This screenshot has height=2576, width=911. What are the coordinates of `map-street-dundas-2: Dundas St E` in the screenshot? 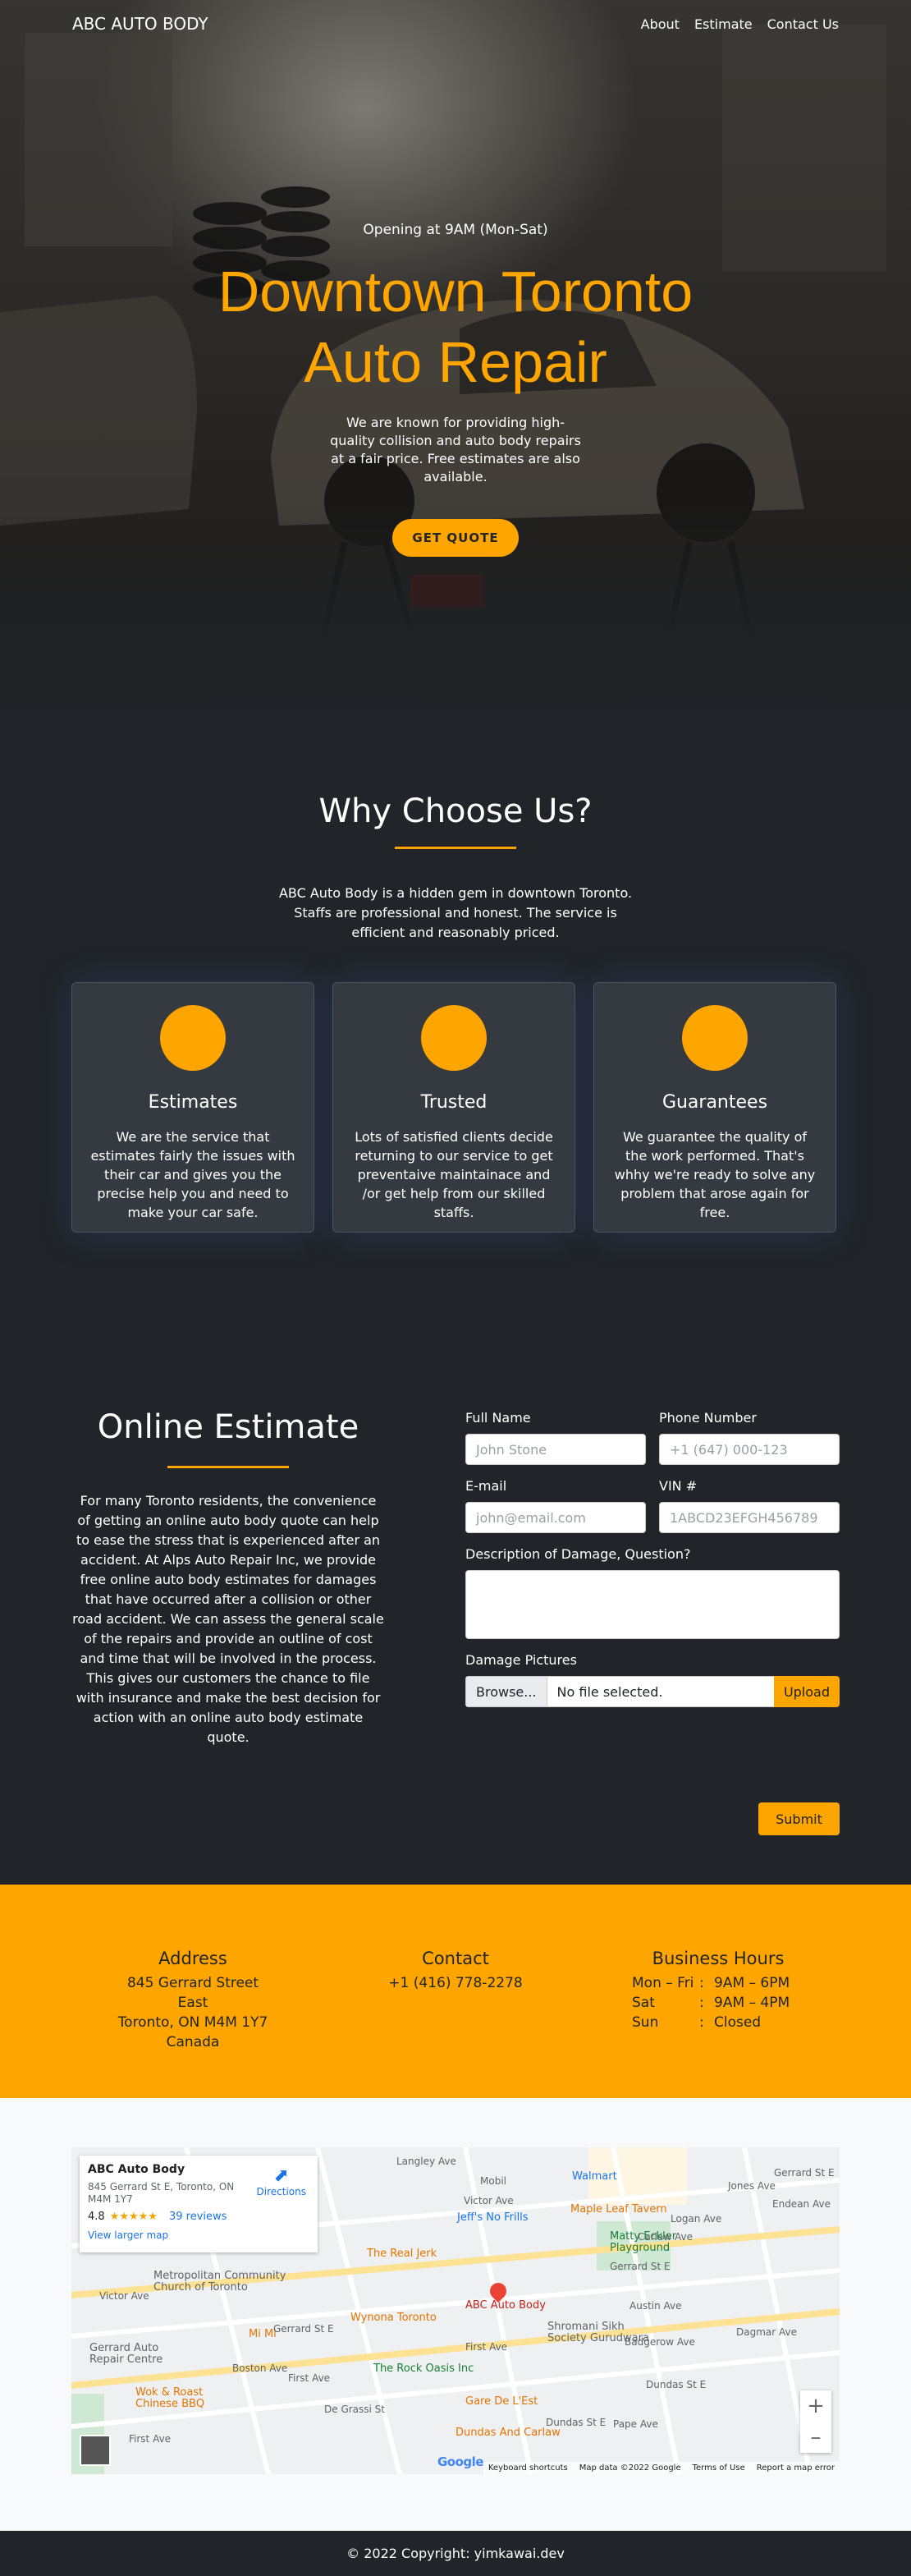 It's located at (576, 2422).